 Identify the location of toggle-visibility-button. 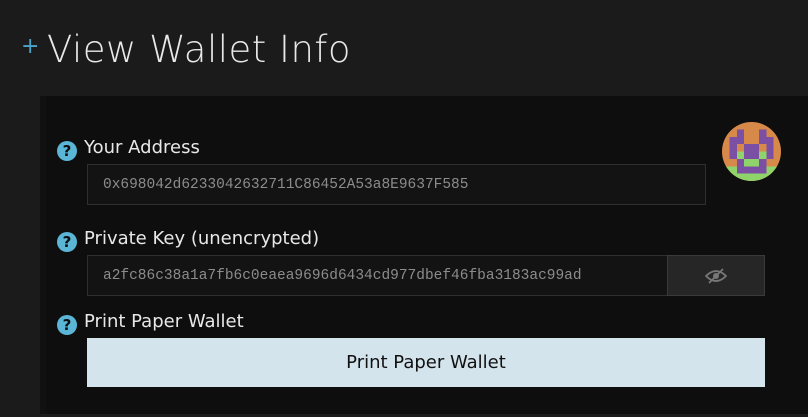
(716, 275).